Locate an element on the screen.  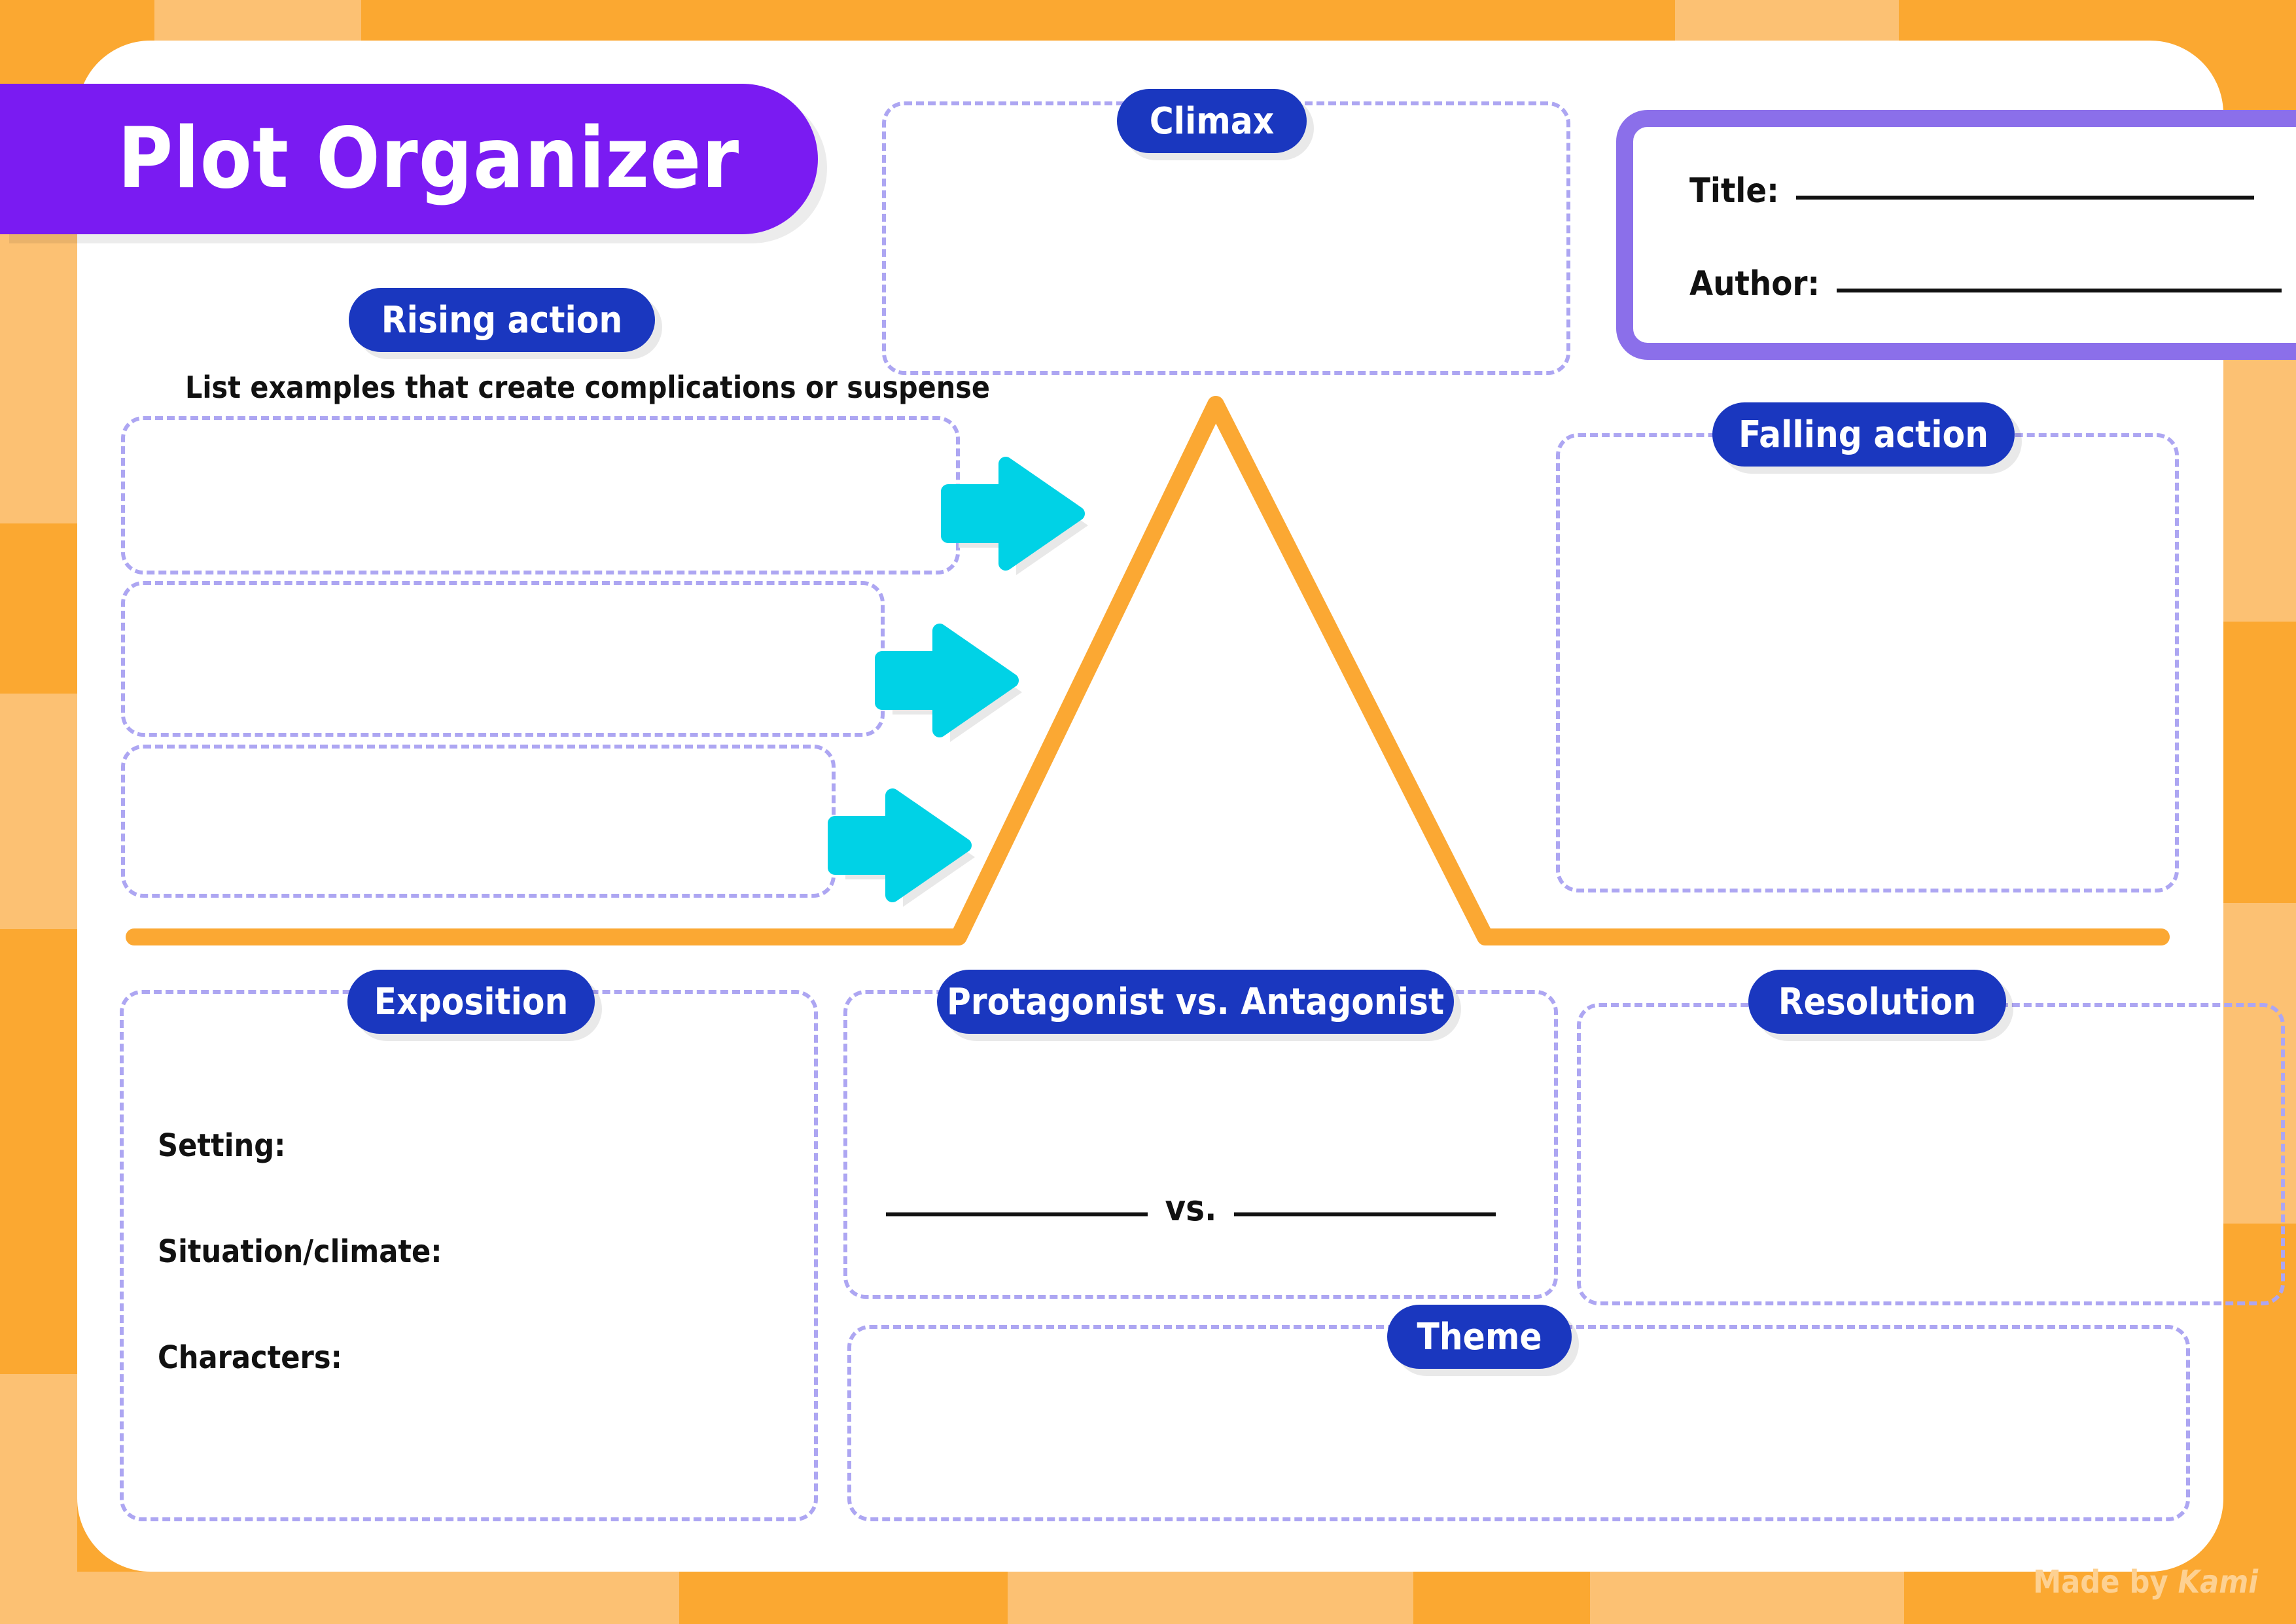
pill-exposition-label: Exposition is located at coordinates (472, 1001).